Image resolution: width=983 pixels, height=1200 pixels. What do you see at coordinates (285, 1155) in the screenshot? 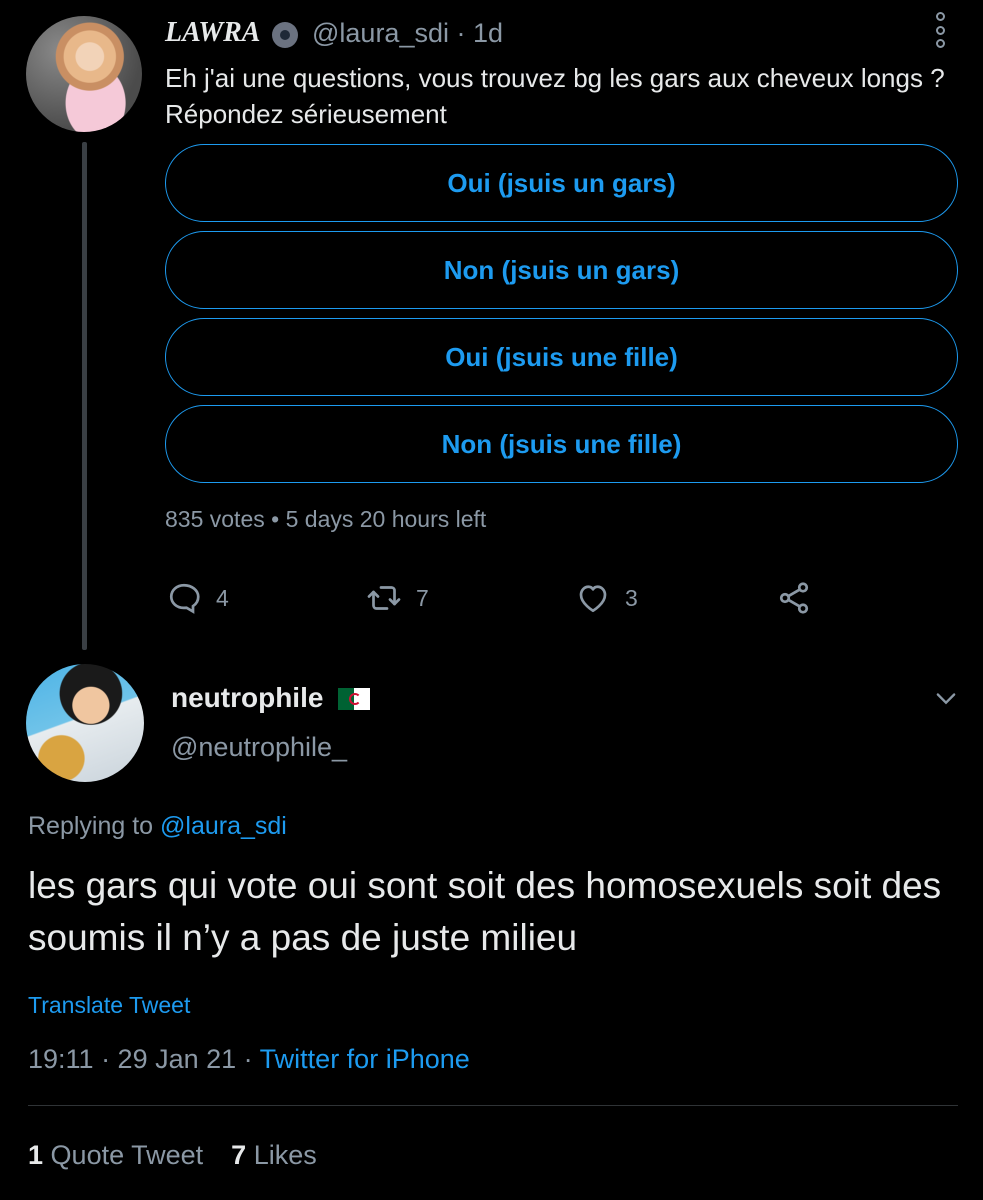
I see `likes-label: Likes` at bounding box center [285, 1155].